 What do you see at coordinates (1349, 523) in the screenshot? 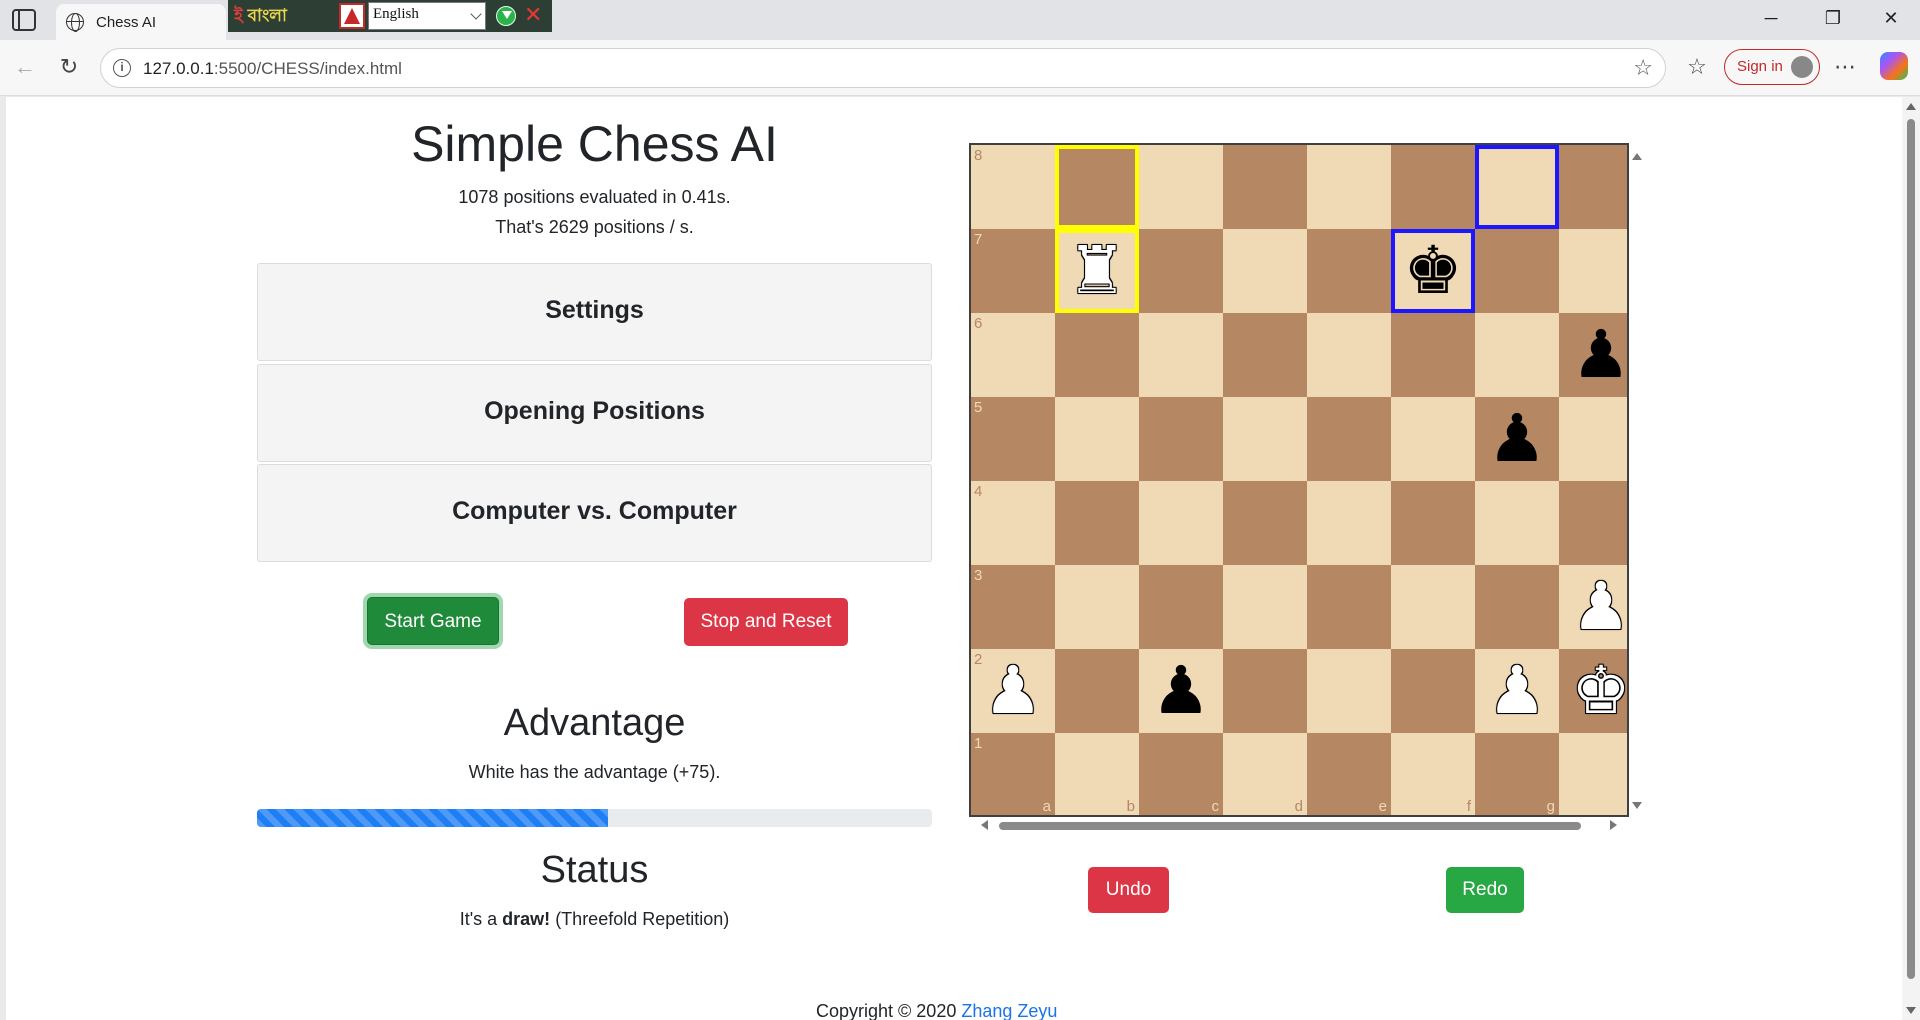
I see `square-e4` at bounding box center [1349, 523].